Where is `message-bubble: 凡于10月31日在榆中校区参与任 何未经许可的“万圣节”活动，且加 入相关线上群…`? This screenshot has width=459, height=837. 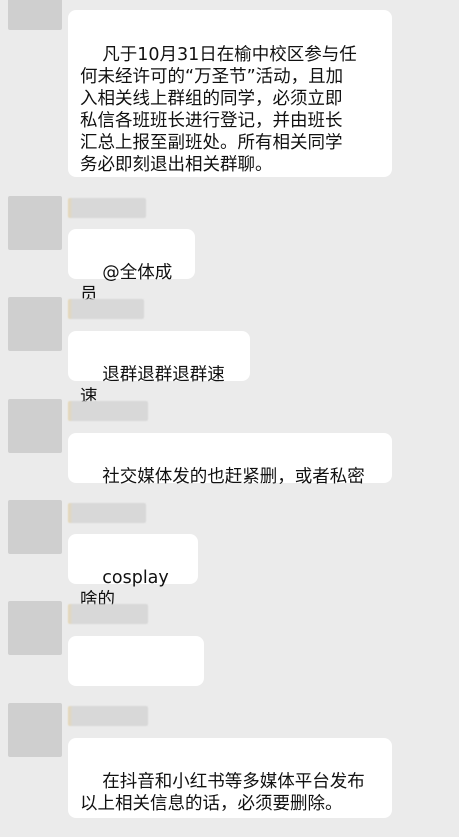 message-bubble: 凡于10月31日在榆中校区参与任 何未经许可的“万圣节”活动，且加 入相关线上群… is located at coordinates (230, 93).